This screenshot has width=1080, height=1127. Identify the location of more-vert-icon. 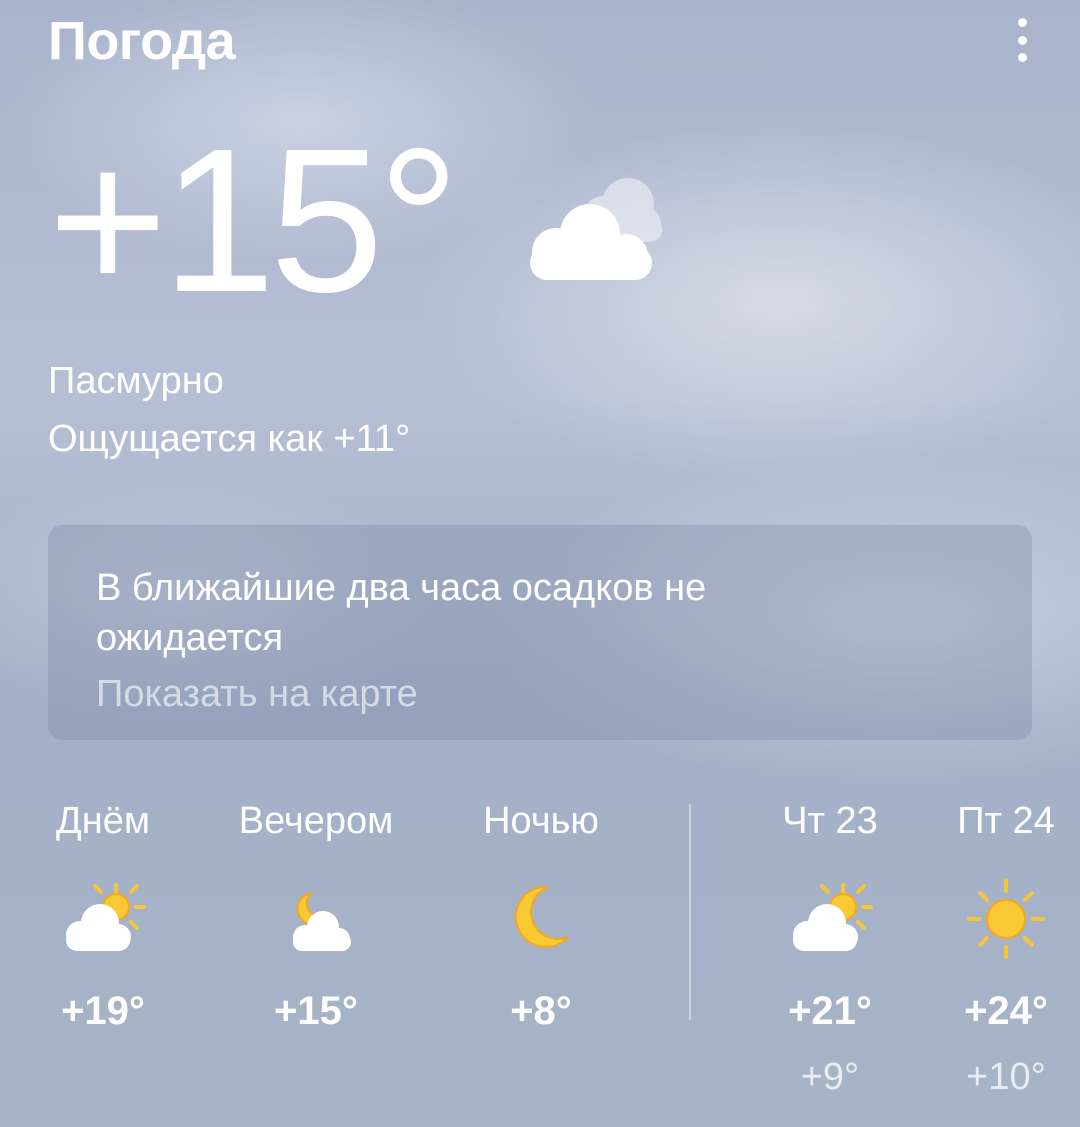
(1022, 40).